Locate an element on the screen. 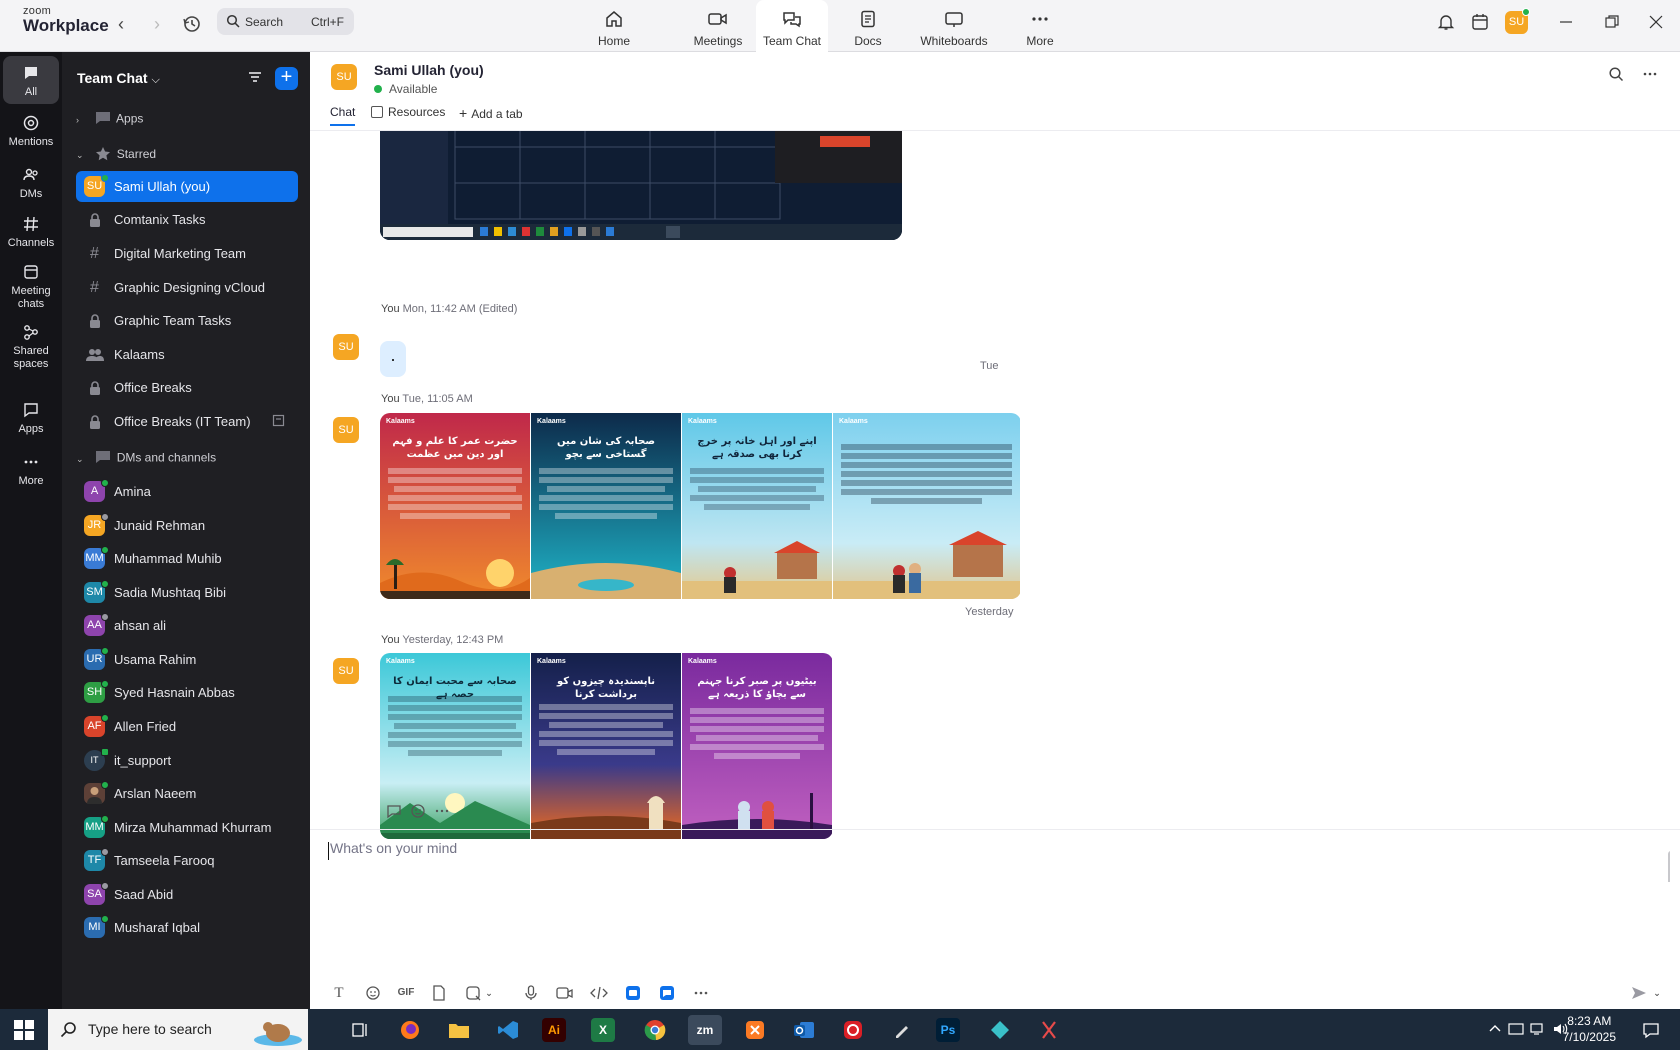 This screenshot has width=1680, height=1050. reply-icon is located at coordinates (394, 812).